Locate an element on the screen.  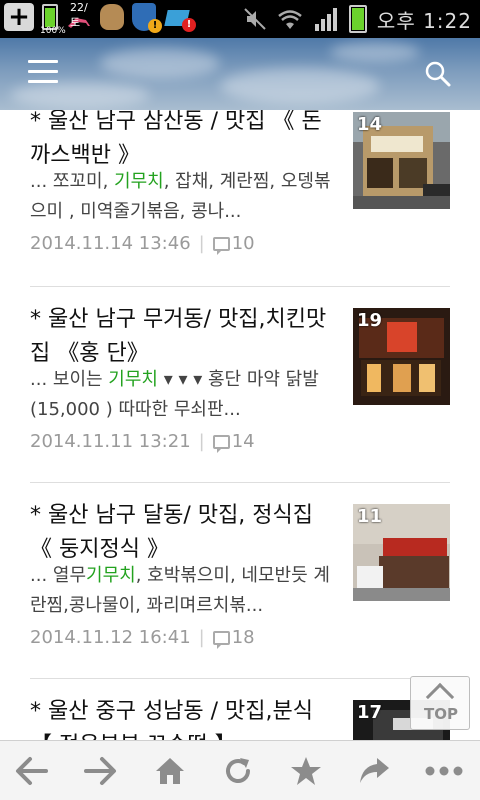
thumbnail-image-count: 14 is located at coordinates (370, 124).